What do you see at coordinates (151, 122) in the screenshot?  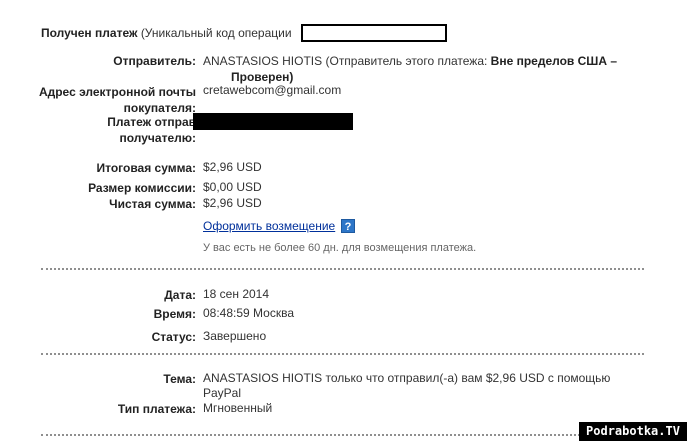 I see `sent-to-label-line1: Платеж отправ` at bounding box center [151, 122].